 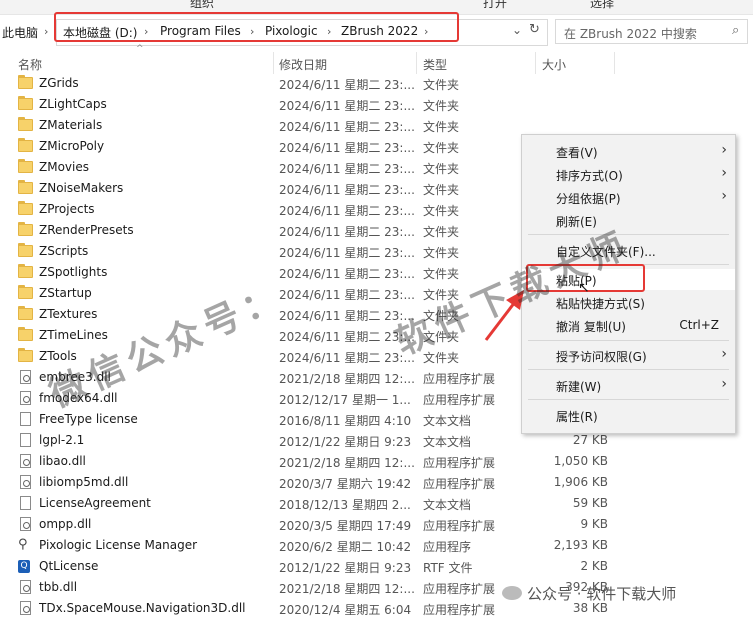 What do you see at coordinates (447, 547) in the screenshot?
I see `file-type: 应用程序` at bounding box center [447, 547].